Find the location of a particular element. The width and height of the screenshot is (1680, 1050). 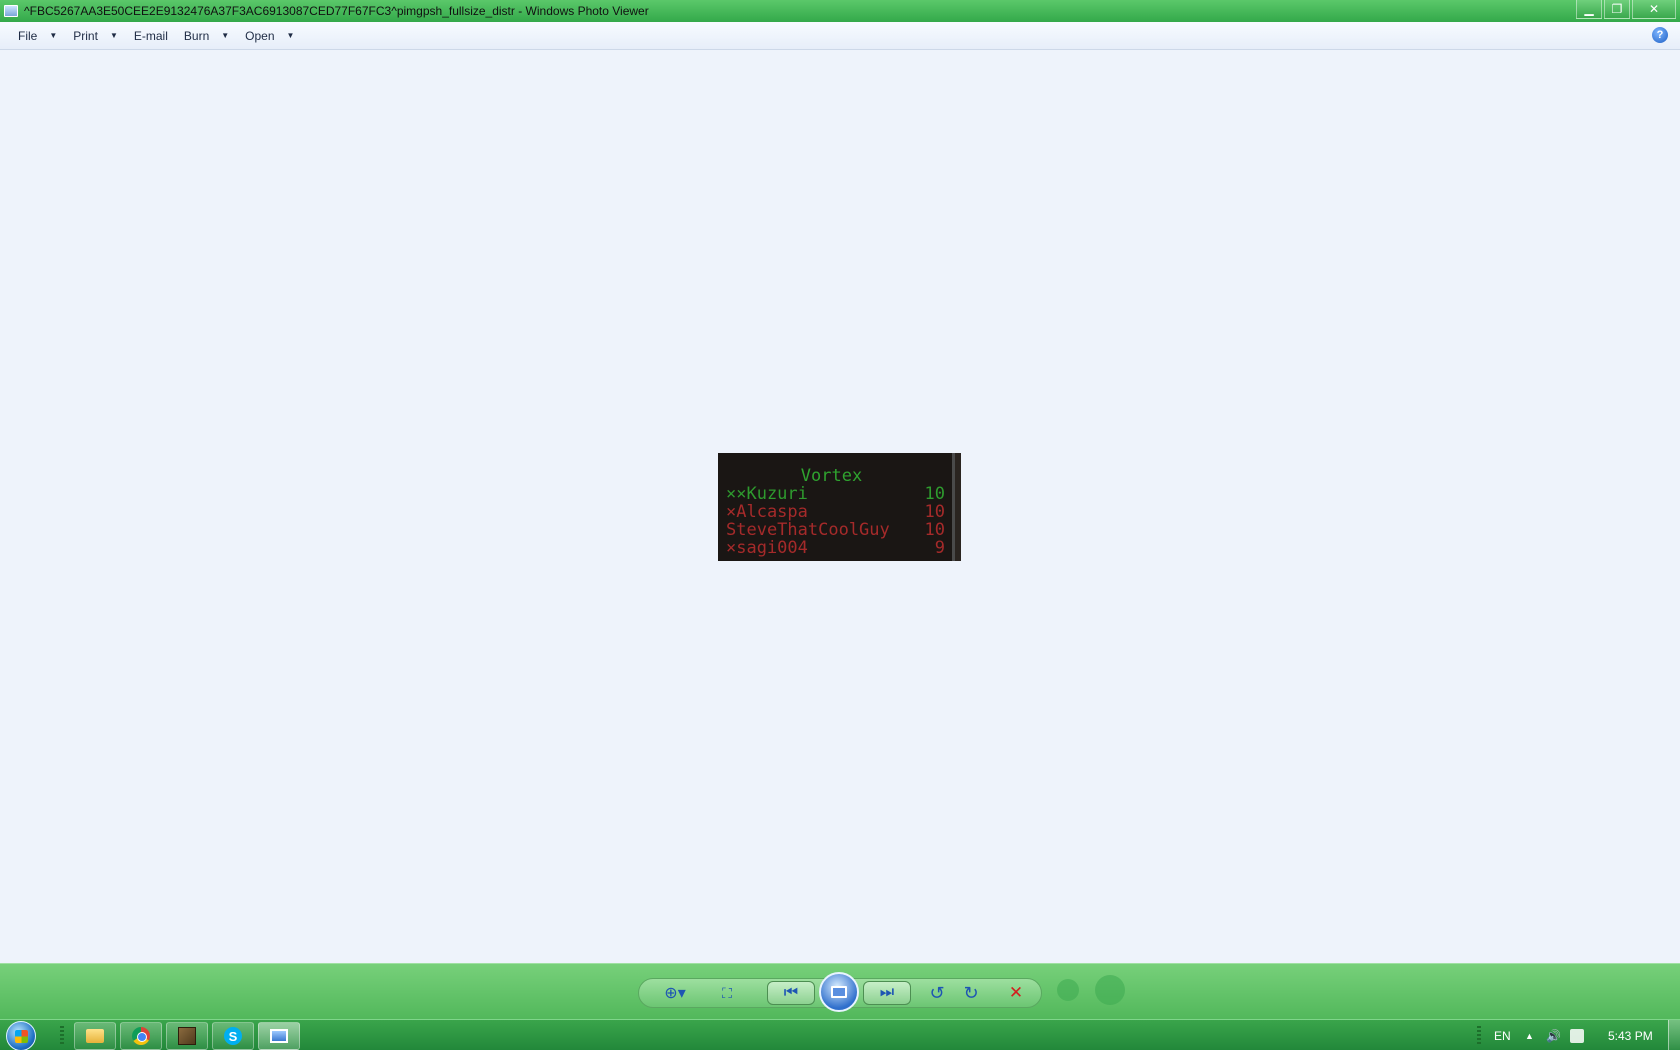

menu-print: Print ▼ is located at coordinates (95, 36).